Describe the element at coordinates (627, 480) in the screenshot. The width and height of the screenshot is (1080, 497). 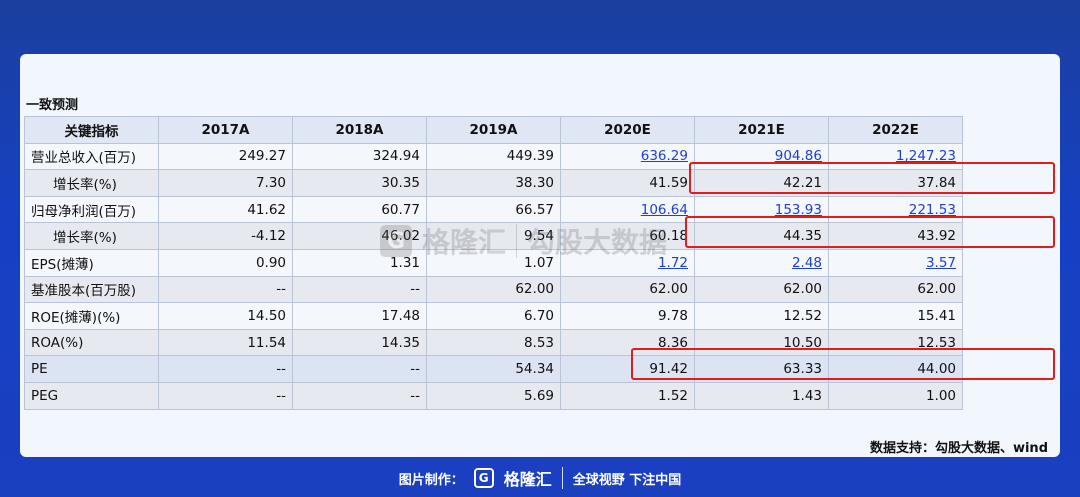
I see `footer-slogan: 全球视野 下注中国` at that location.